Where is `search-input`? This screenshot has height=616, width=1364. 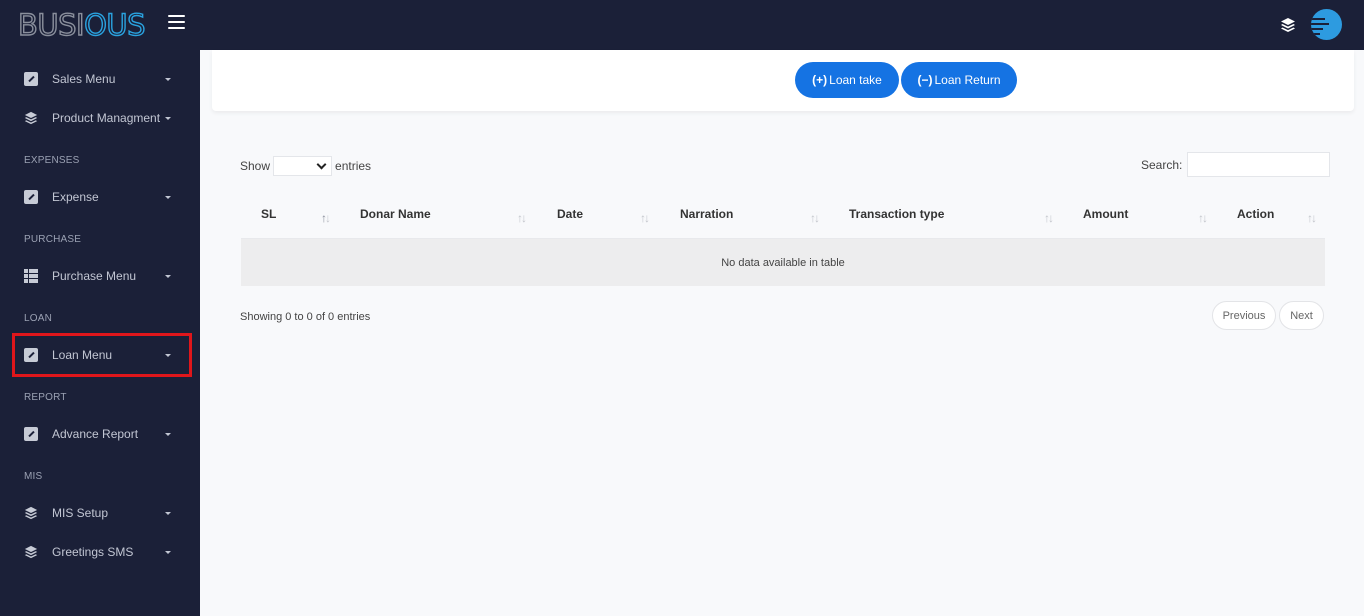
search-input is located at coordinates (1259, 164).